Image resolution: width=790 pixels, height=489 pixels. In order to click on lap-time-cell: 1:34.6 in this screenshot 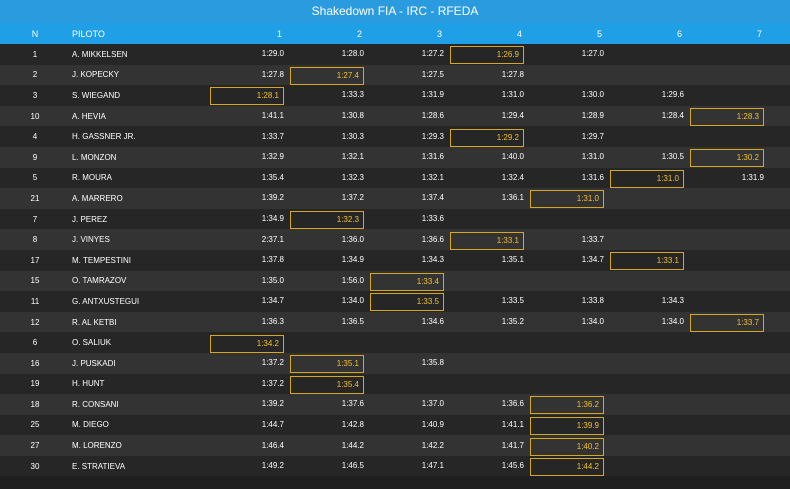, I will do `click(410, 322)`.